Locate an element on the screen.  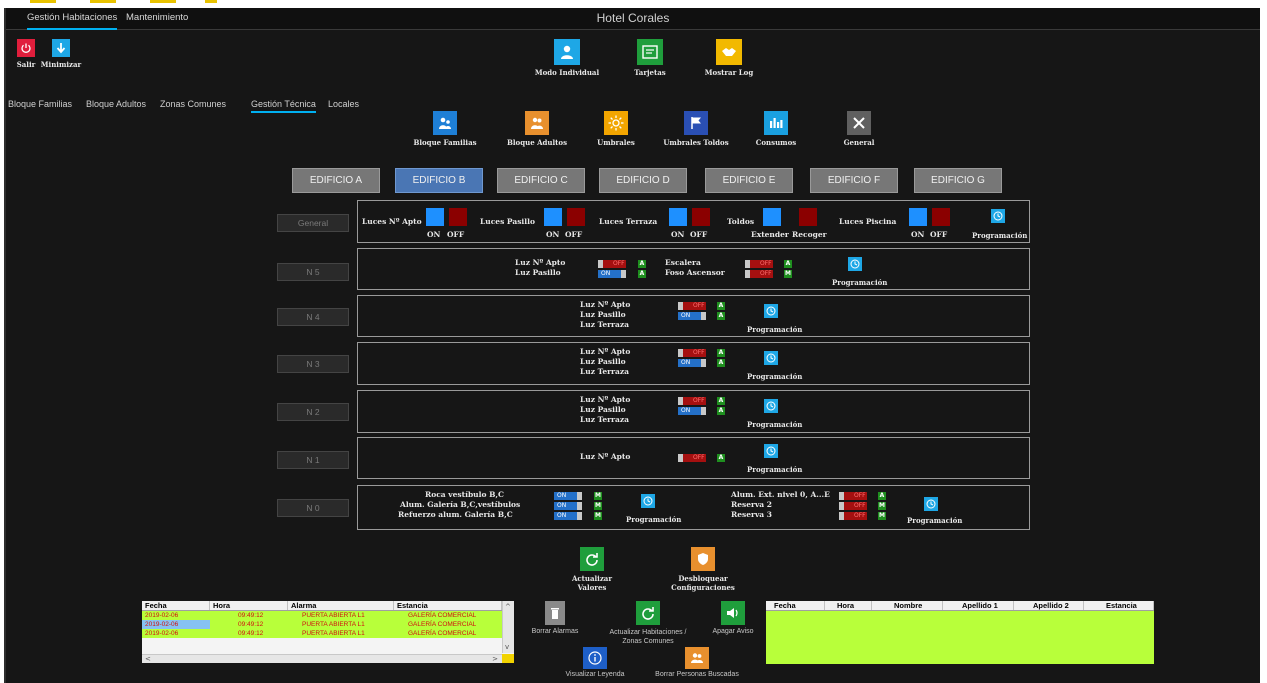
n4-luz-apto-toggle: OFF is located at coordinates (692, 306).